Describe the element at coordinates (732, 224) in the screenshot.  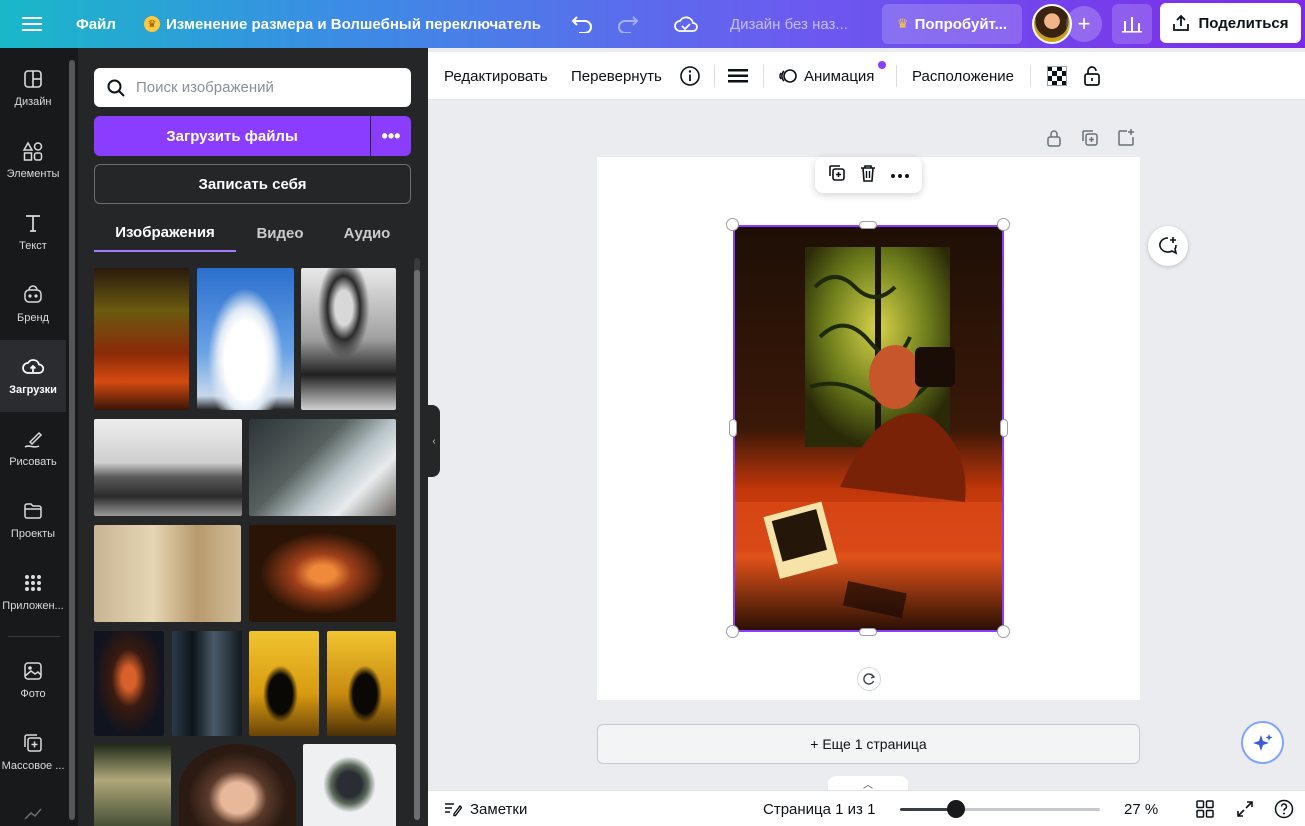
I see `resize-handle-top-left` at that location.